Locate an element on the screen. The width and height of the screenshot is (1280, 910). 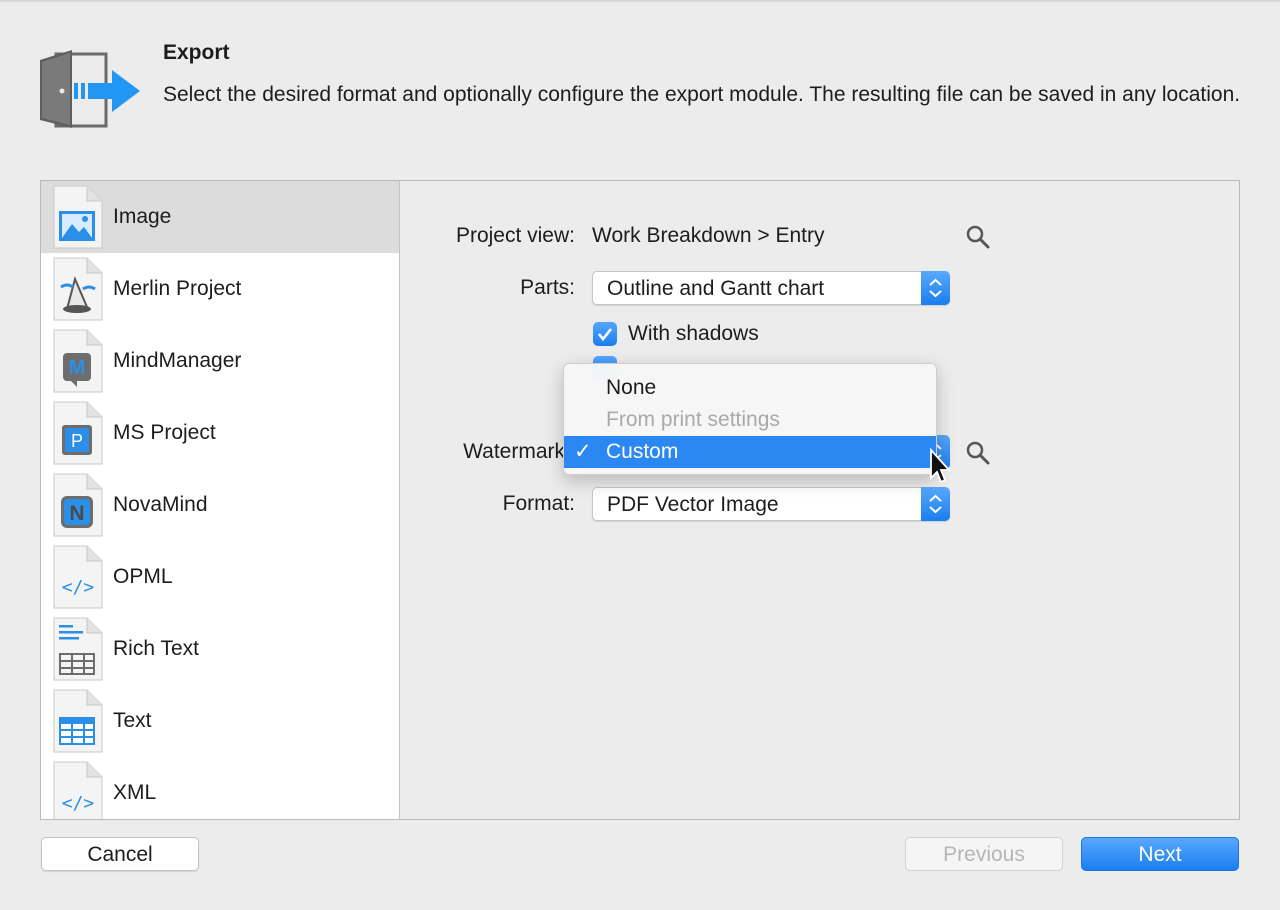
project-view-value: Work Breakdown > Entry is located at coordinates (708, 235).